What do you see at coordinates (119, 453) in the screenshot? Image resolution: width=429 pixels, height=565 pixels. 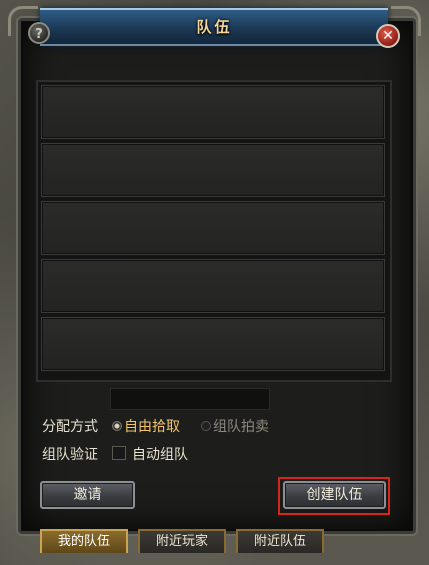 I see `auto-team-checkbox` at bounding box center [119, 453].